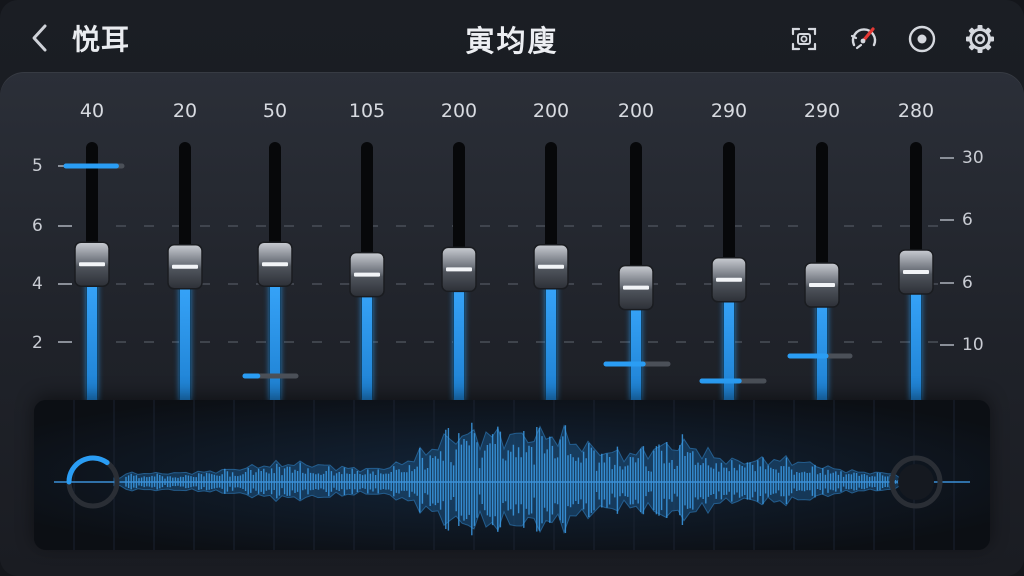 This screenshot has width=1024, height=576. I want to click on gear-icon, so click(980, 39).